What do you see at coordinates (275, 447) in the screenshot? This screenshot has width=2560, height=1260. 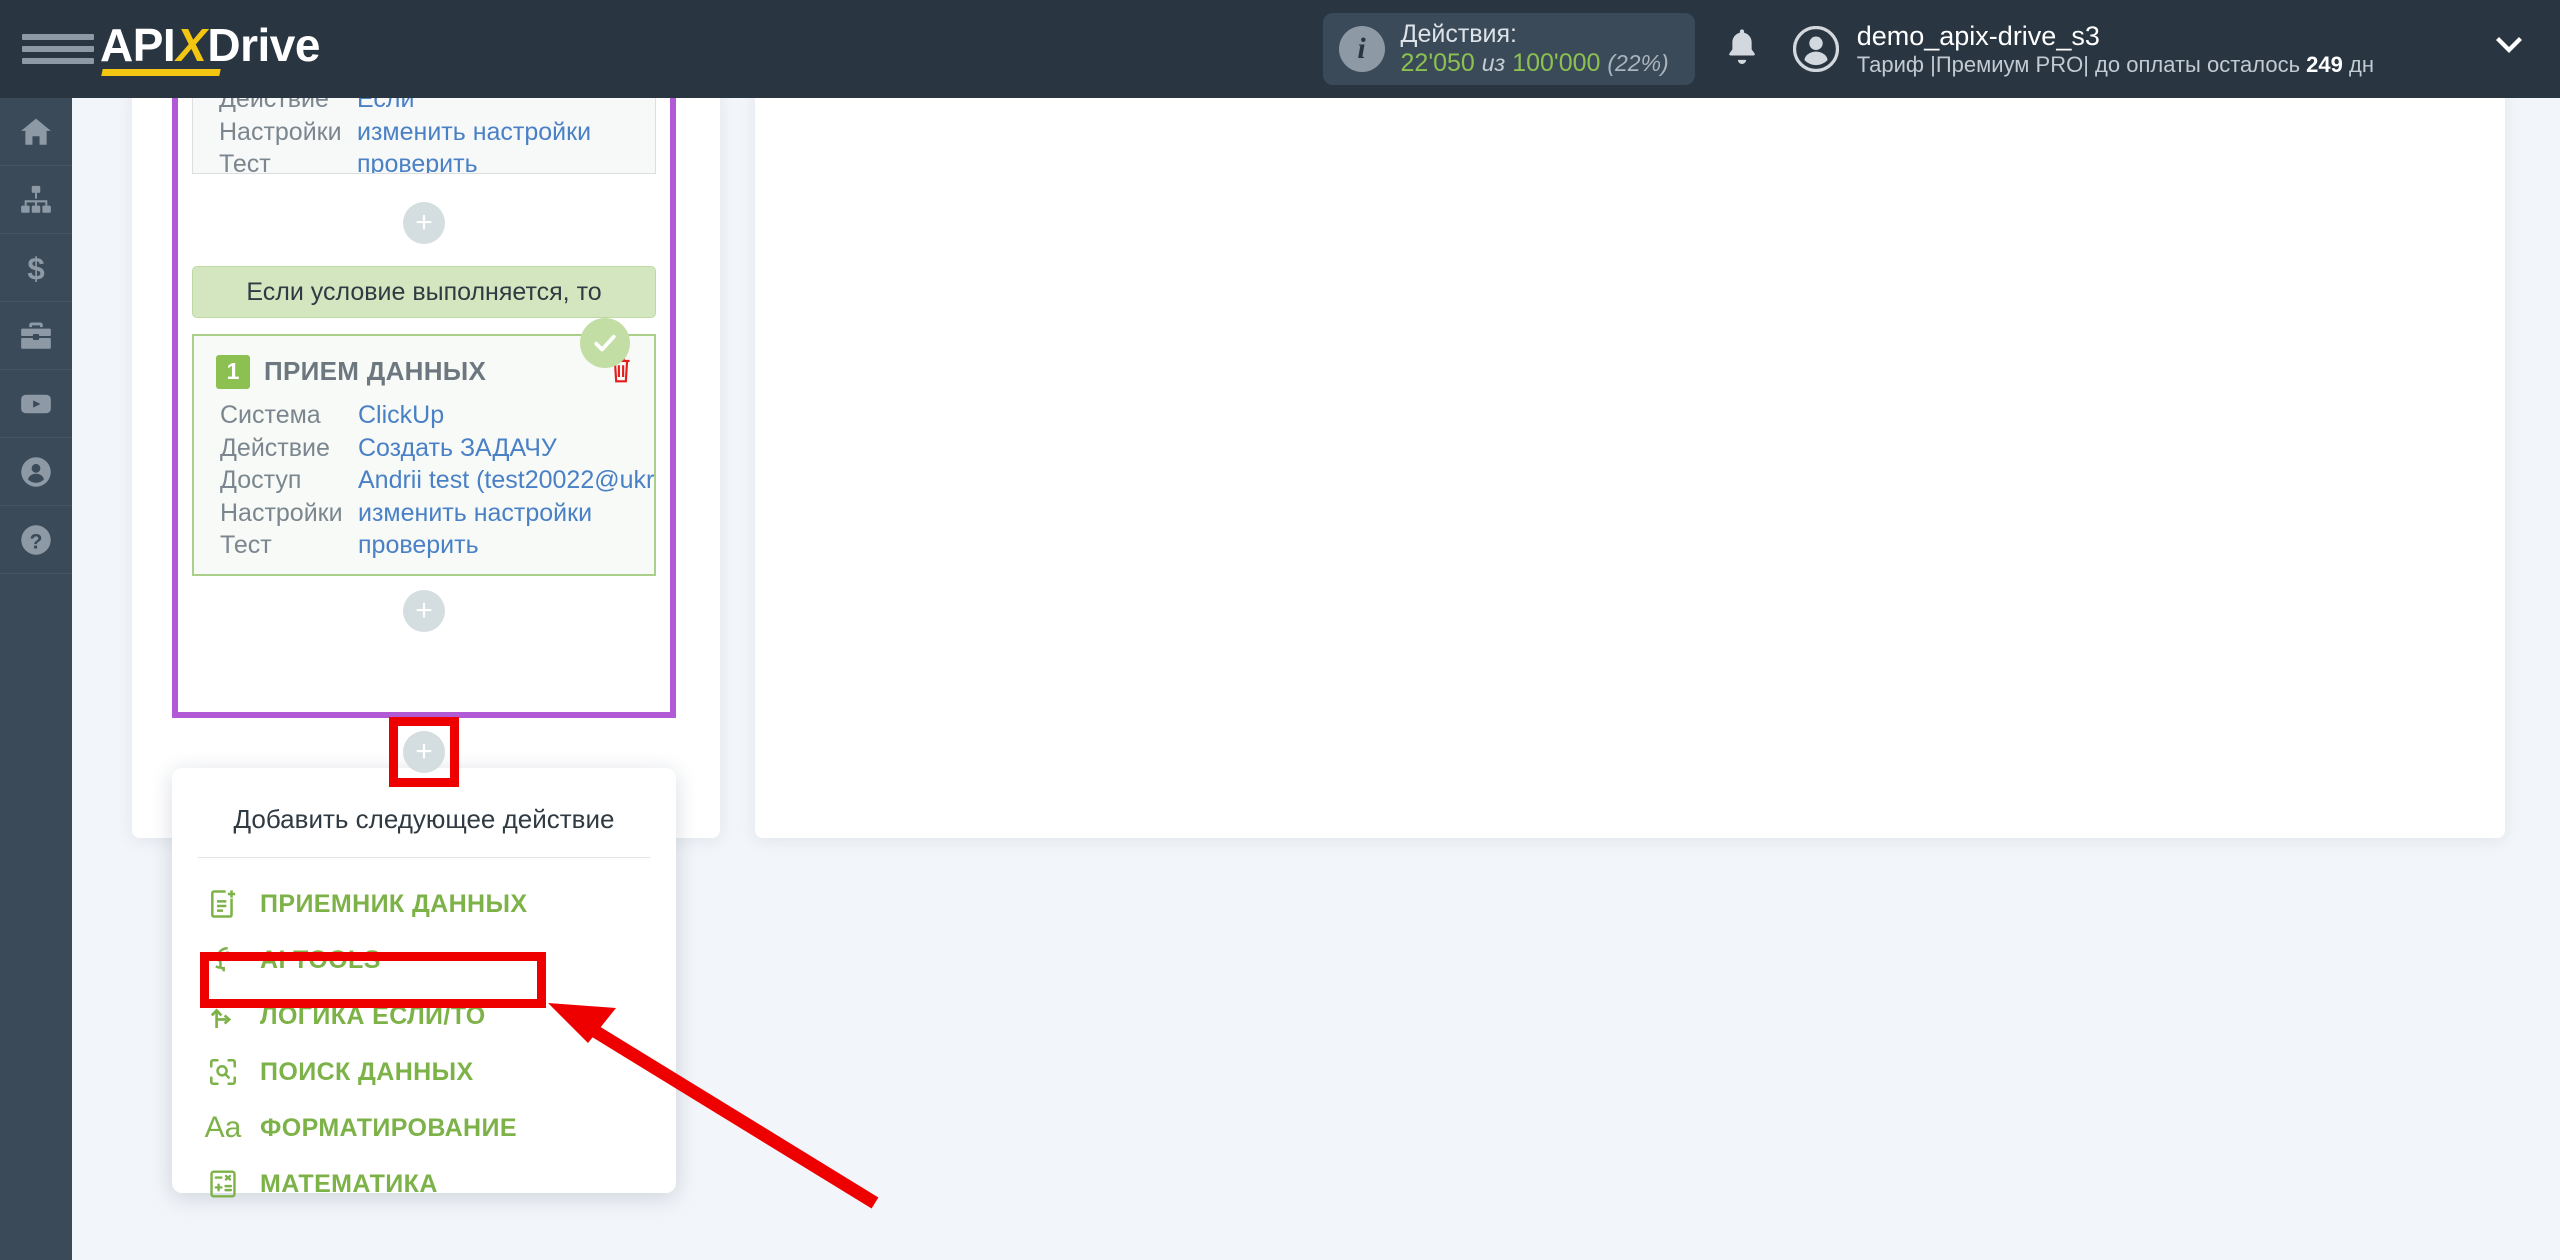 I see `row-key: Действие` at bounding box center [275, 447].